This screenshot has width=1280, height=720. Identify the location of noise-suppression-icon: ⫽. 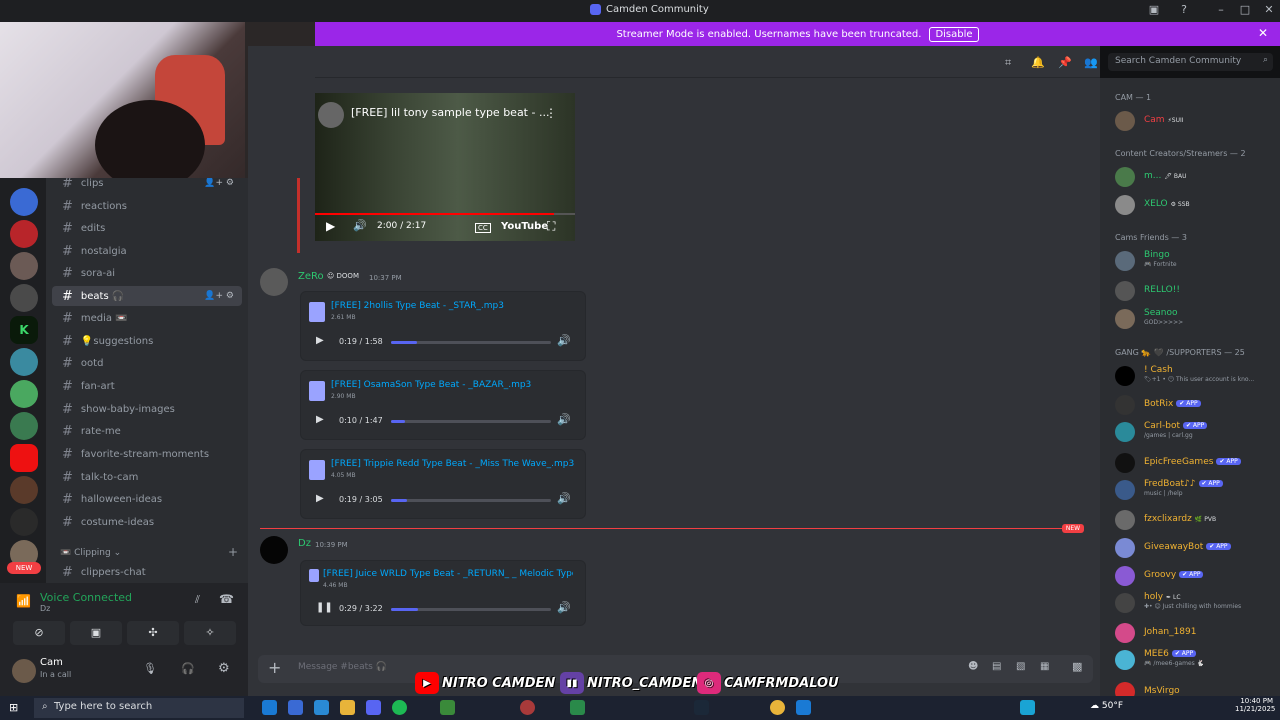
(197, 600).